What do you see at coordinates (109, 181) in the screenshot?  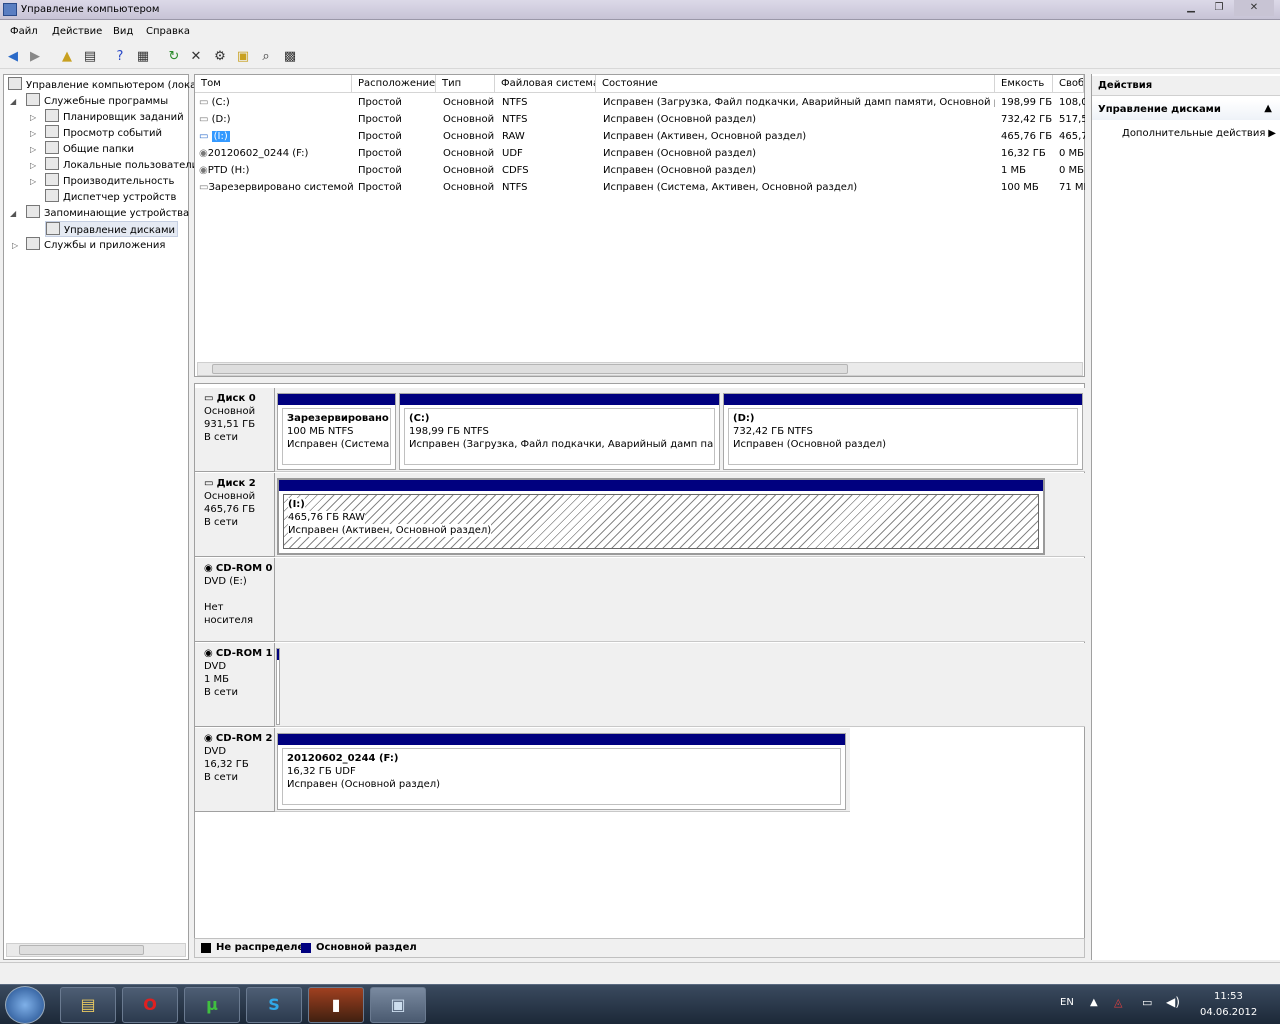 I see `tree-performance: Производительность` at bounding box center [109, 181].